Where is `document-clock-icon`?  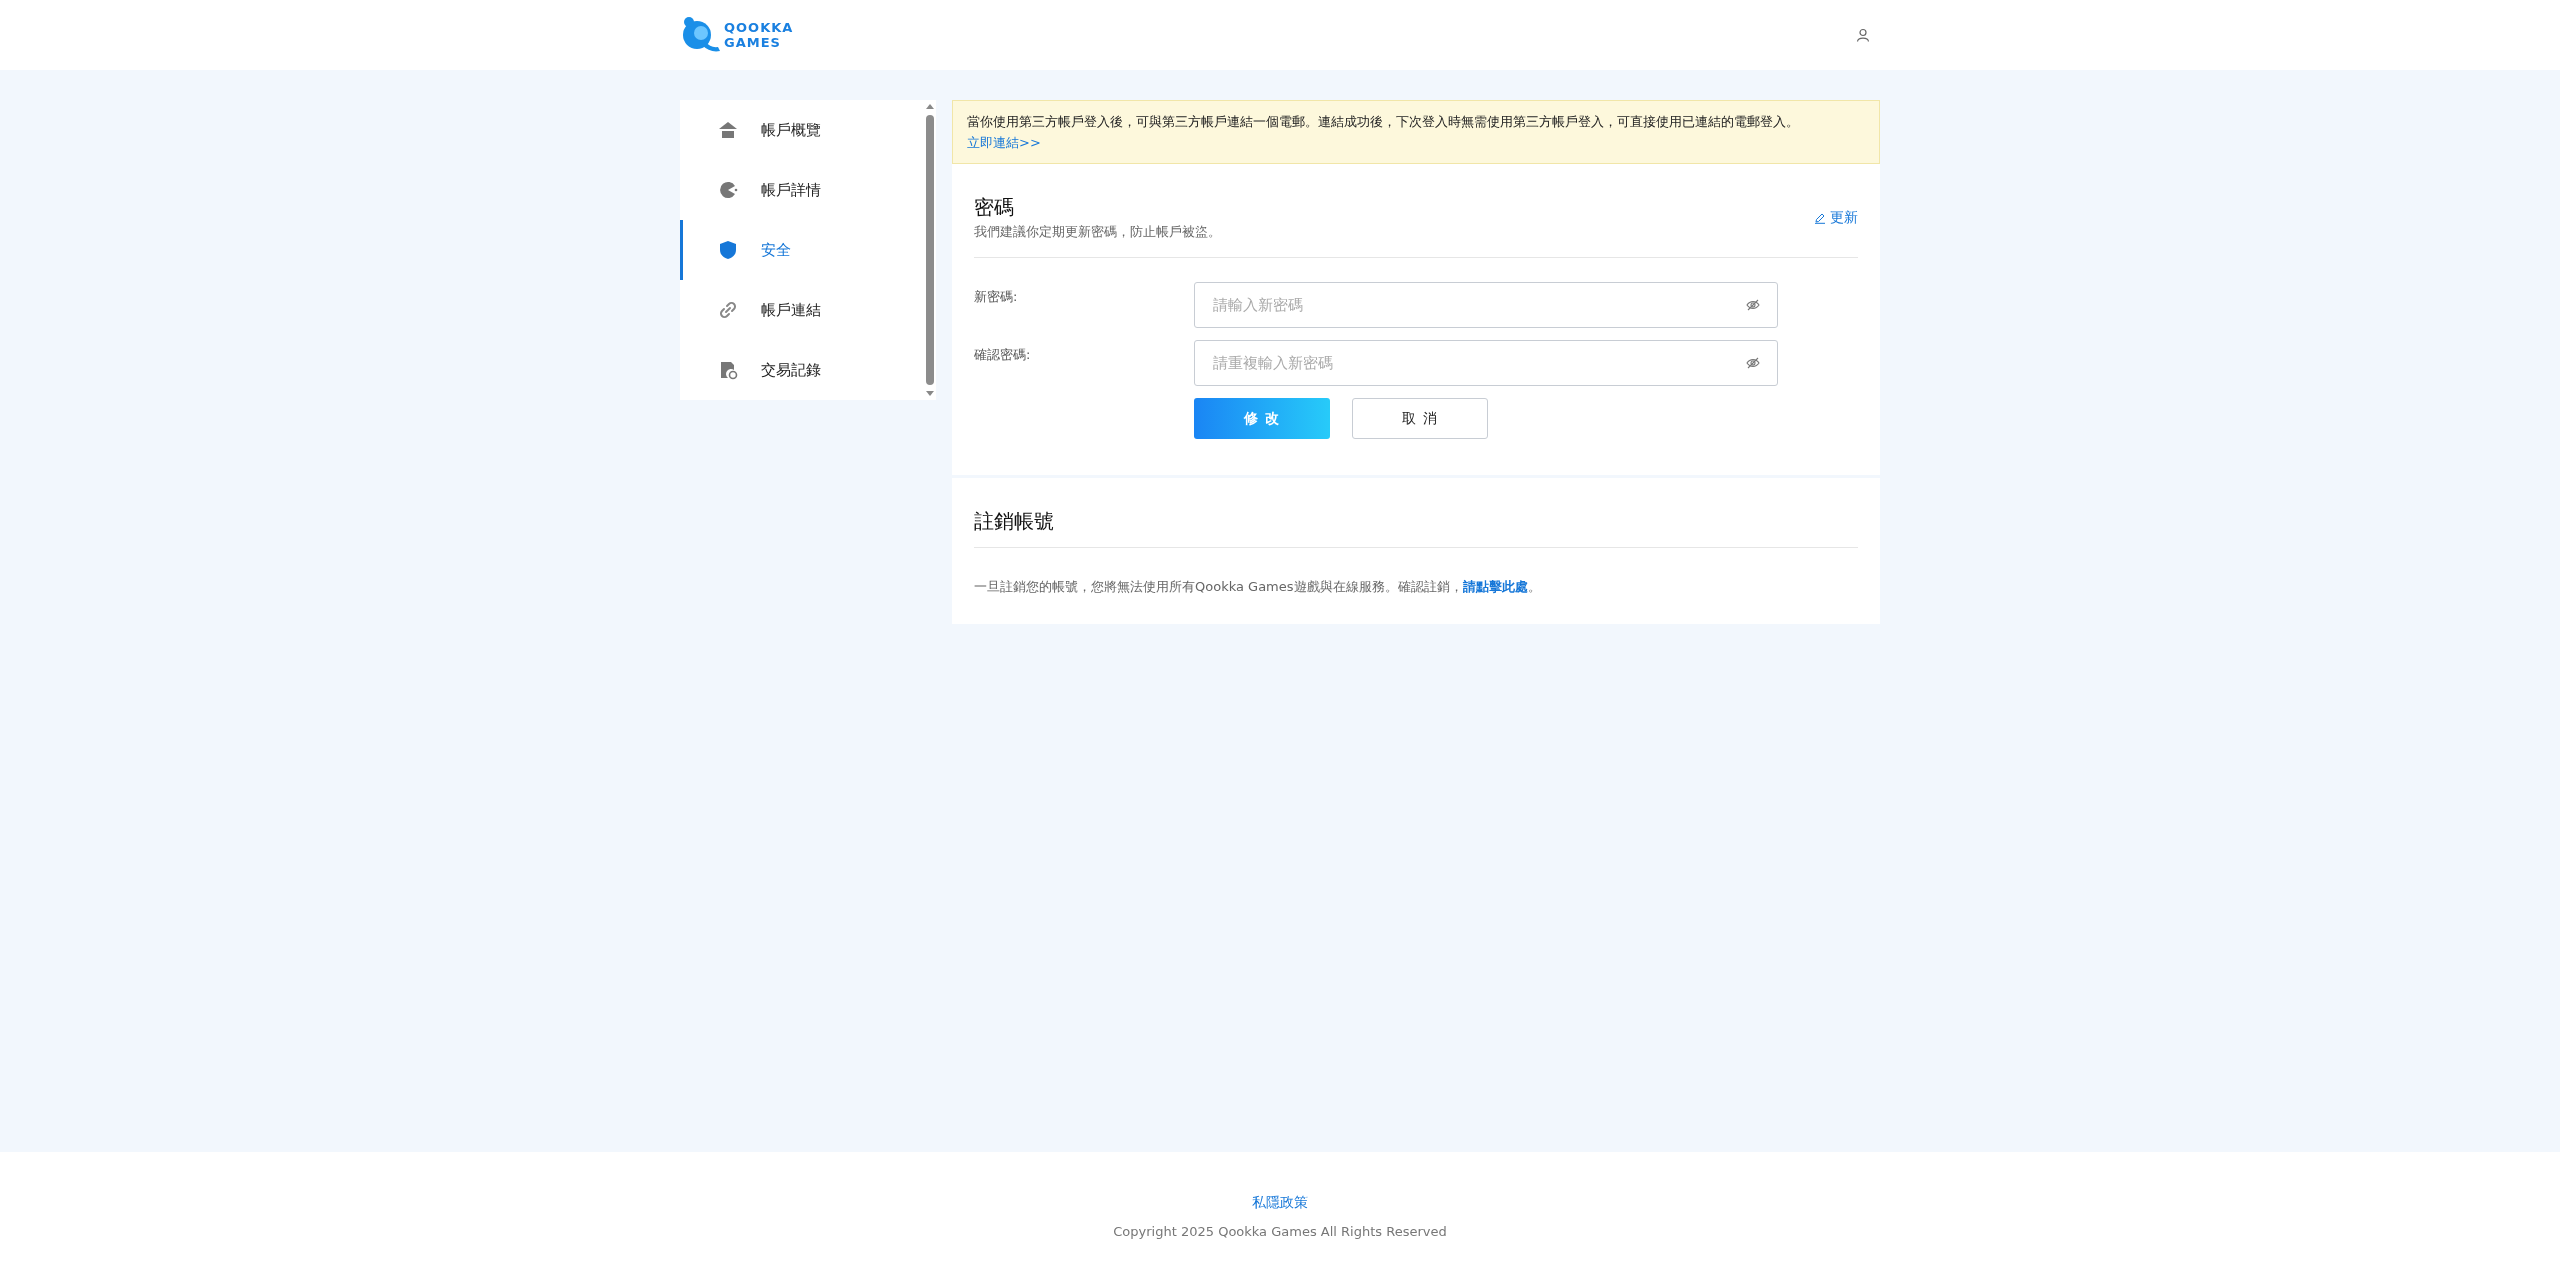
document-clock-icon is located at coordinates (728, 370).